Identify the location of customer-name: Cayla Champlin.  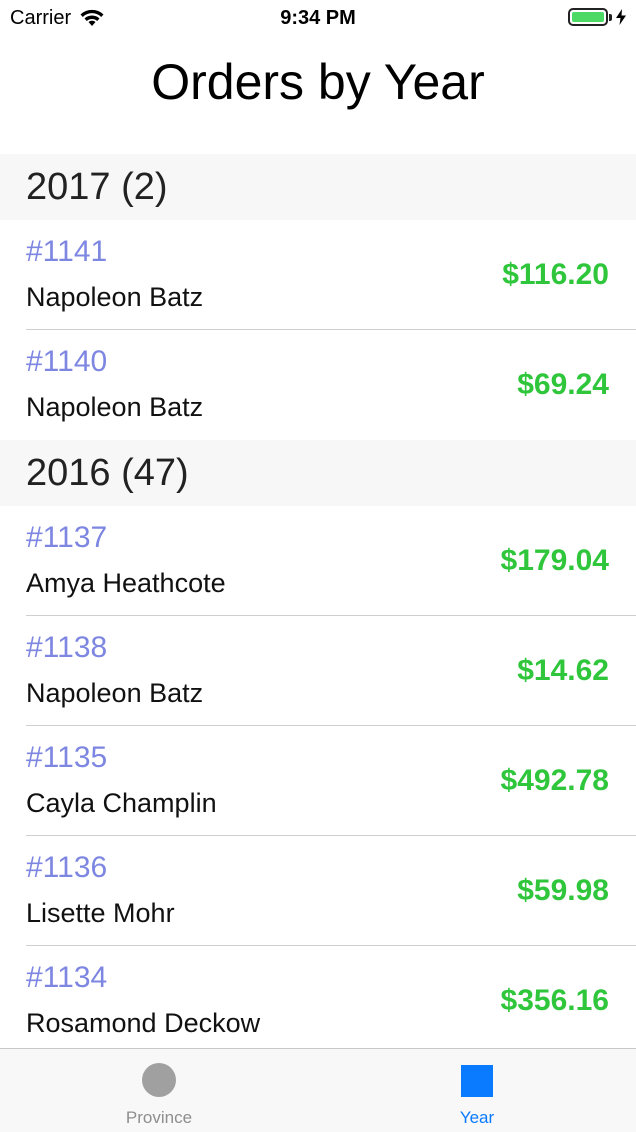
(121, 803).